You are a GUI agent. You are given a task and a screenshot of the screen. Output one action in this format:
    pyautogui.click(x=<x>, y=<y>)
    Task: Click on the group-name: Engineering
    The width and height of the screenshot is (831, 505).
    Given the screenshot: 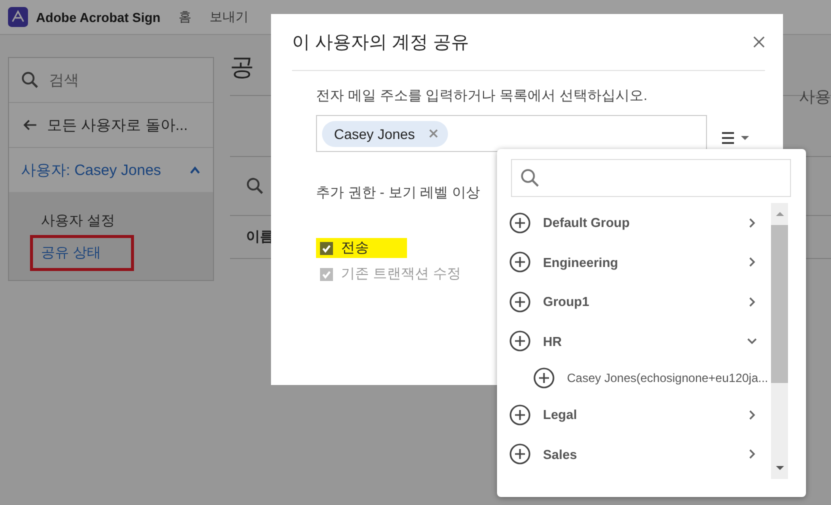 What is the action you would take?
    pyautogui.click(x=645, y=262)
    